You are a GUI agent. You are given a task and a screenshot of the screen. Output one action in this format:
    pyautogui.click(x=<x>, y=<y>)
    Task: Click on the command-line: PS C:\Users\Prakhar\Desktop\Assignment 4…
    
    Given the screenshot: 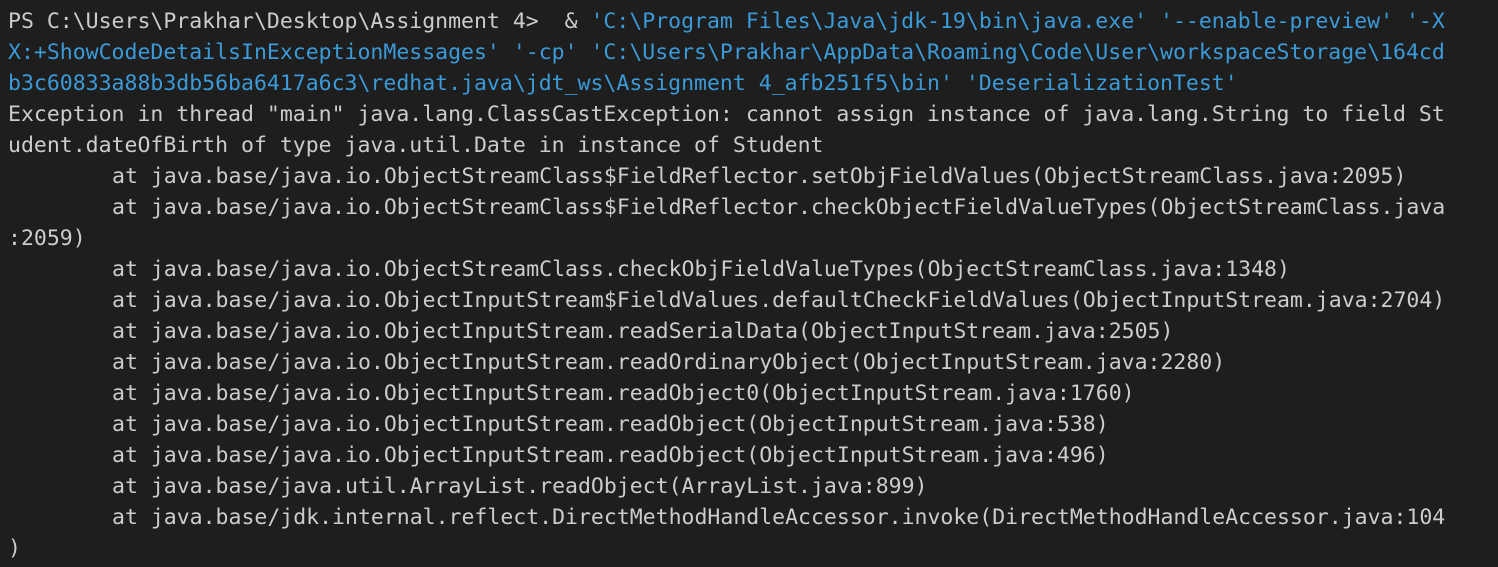 What is the action you would take?
    pyautogui.click(x=753, y=21)
    